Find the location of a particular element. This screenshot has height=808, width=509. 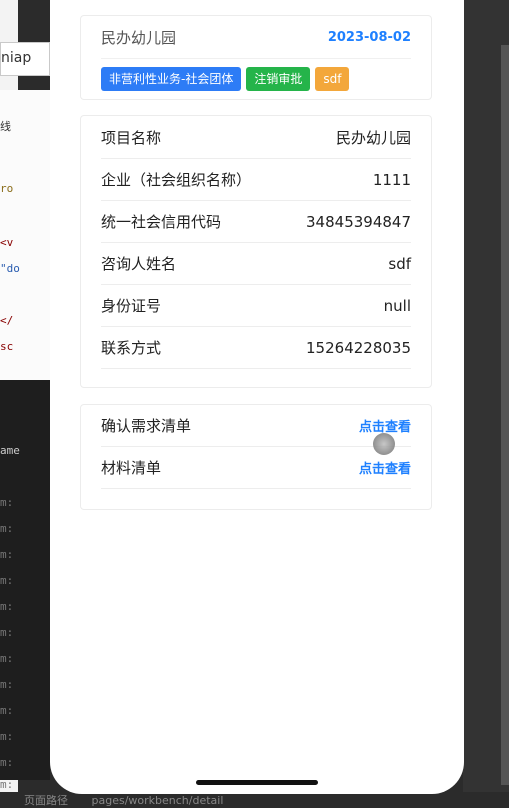

ide-snippet: "do is located at coordinates (10, 268).